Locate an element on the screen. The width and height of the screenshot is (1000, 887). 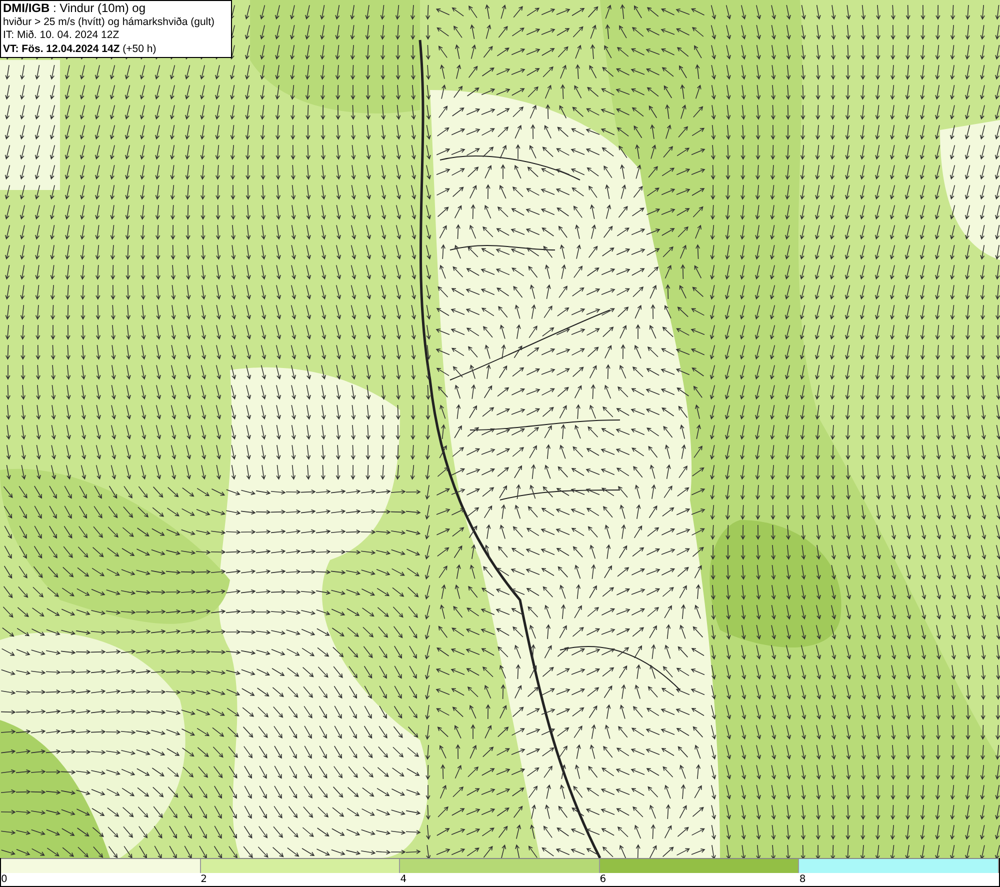
scale-tick-label: 4 is located at coordinates (403, 879).